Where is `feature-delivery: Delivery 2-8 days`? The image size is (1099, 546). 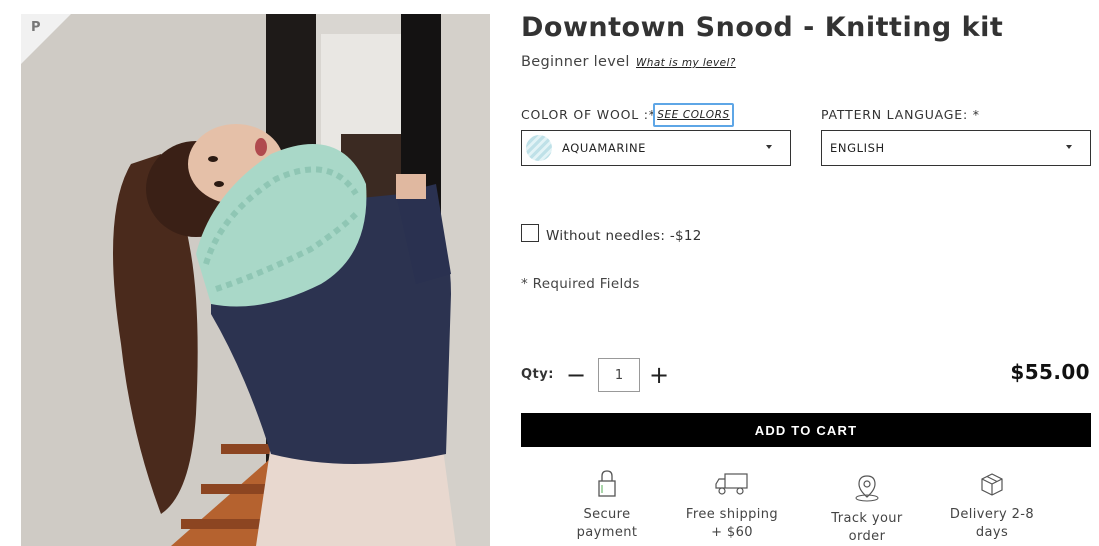 feature-delivery: Delivery 2-8 days is located at coordinates (992, 505).